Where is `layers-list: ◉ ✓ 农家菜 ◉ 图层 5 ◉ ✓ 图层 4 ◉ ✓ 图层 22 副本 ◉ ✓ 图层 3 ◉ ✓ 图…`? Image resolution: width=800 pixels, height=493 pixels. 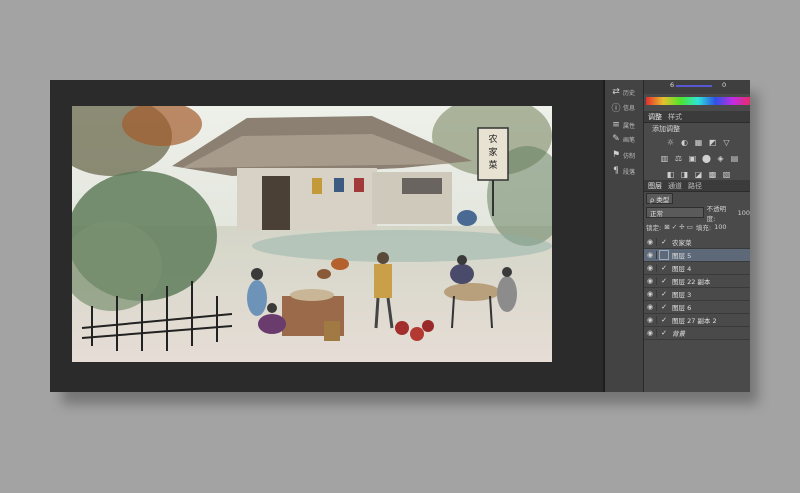
layers-list: ◉ ✓ 农家菜 ◉ 图层 5 ◉ ✓ 图层 4 ◉ ✓ 图层 22 副本 ◉ ✓ 图层 3 ◉ ✓ 图… is located at coordinates (697, 288).